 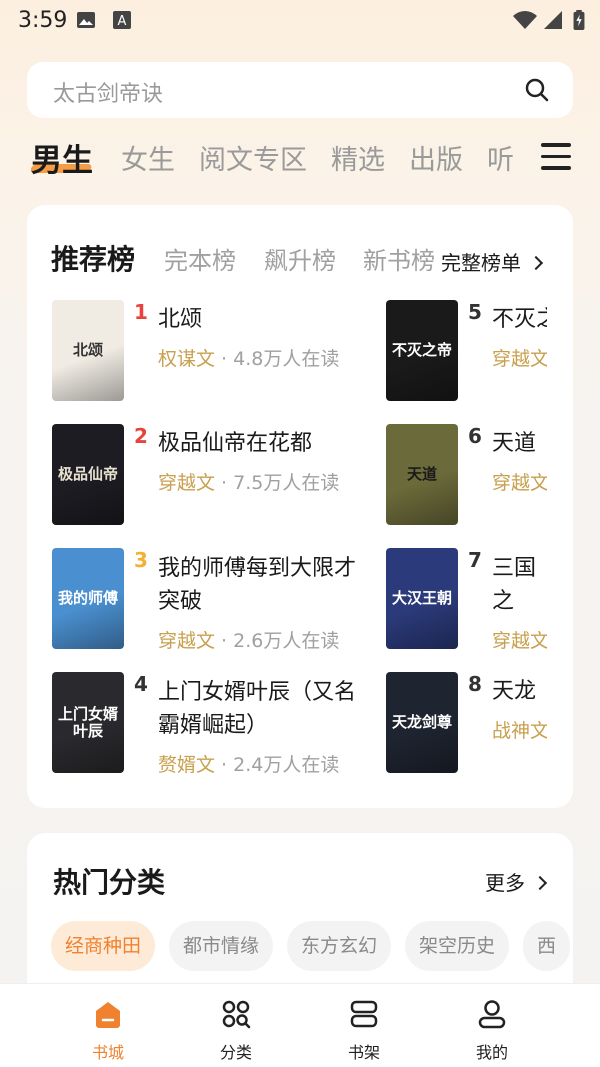 I want to click on cover-title-art: 大汉王朝, so click(x=422, y=598).